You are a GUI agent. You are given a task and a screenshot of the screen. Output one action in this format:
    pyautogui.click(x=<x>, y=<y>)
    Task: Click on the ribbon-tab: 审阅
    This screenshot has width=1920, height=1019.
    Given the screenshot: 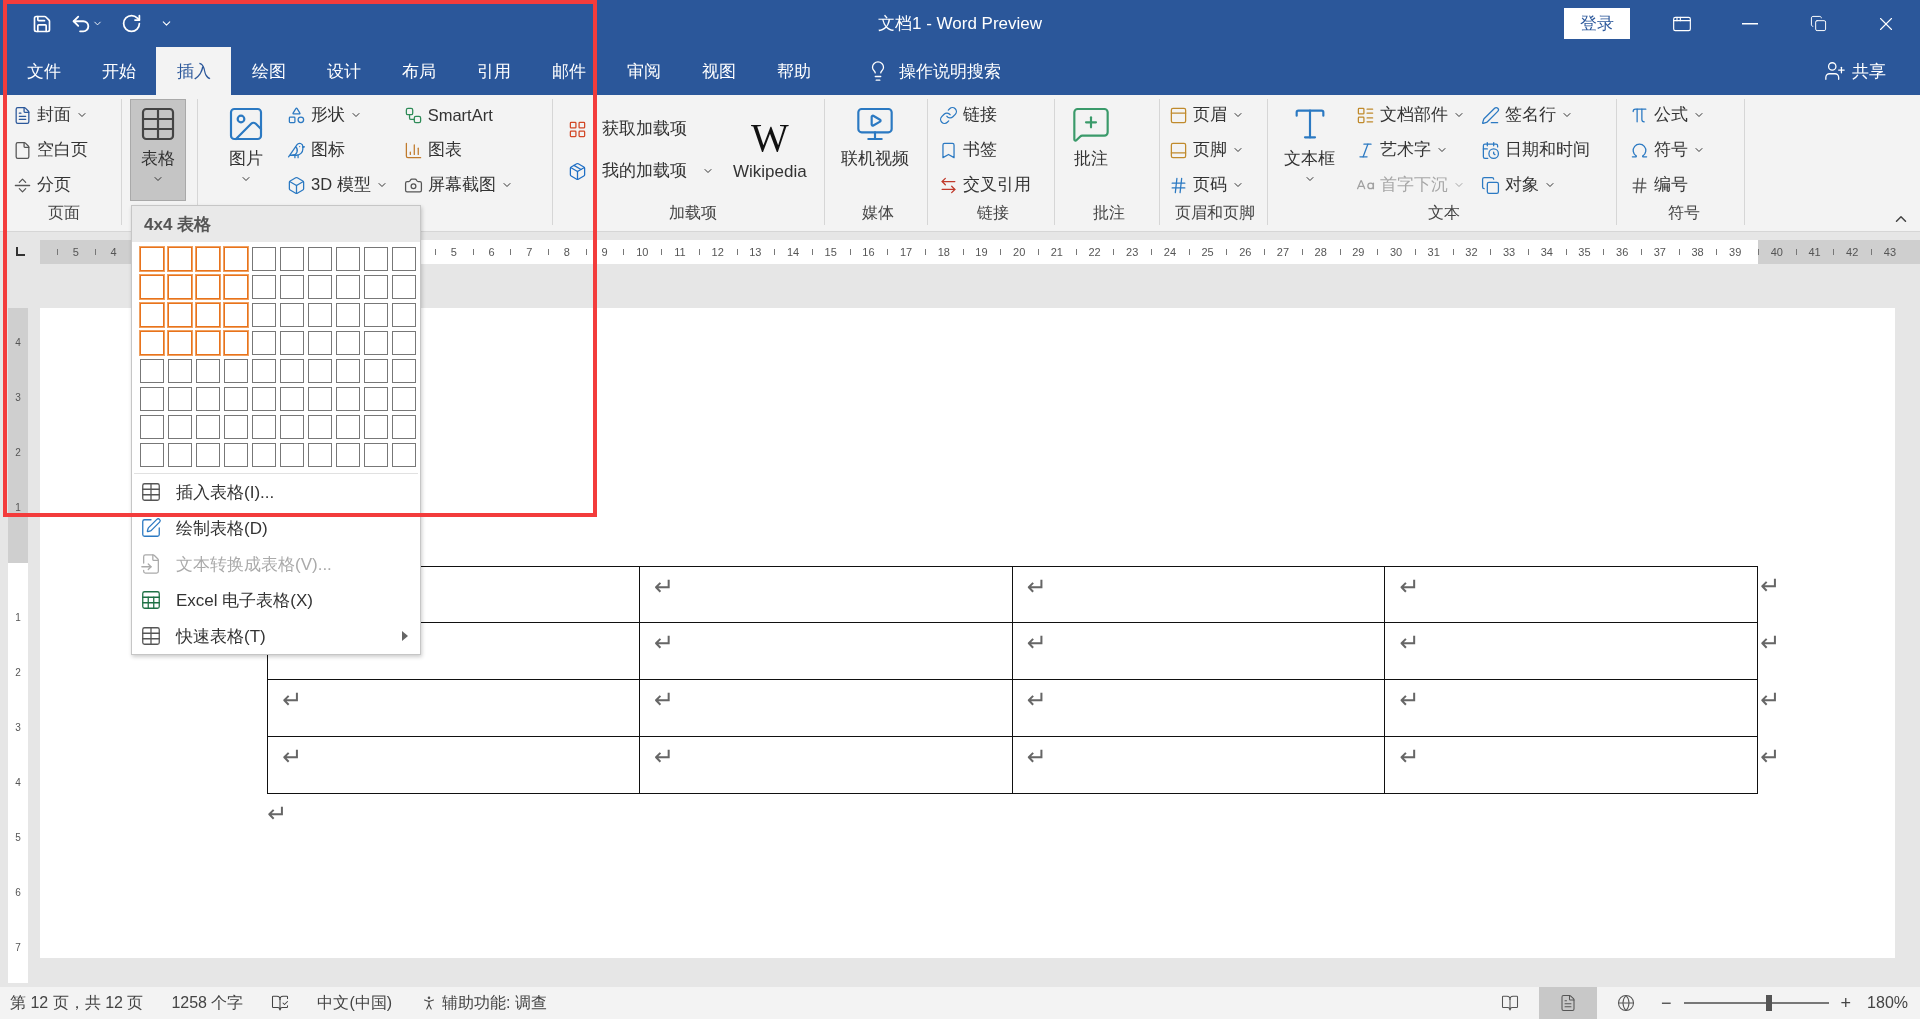 What is the action you would take?
    pyautogui.click(x=643, y=71)
    